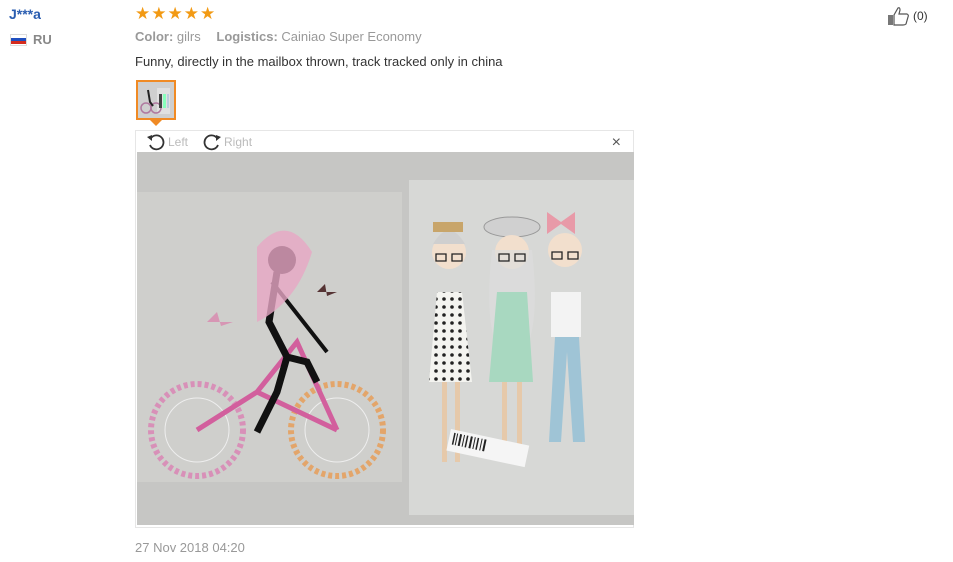  I want to click on review-photo-thumbnail, so click(156, 100).